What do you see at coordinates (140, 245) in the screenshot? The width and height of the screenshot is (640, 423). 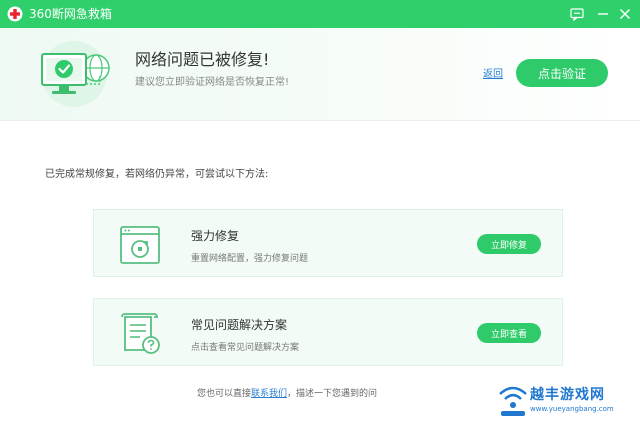 I see `window-refresh-icon` at bounding box center [140, 245].